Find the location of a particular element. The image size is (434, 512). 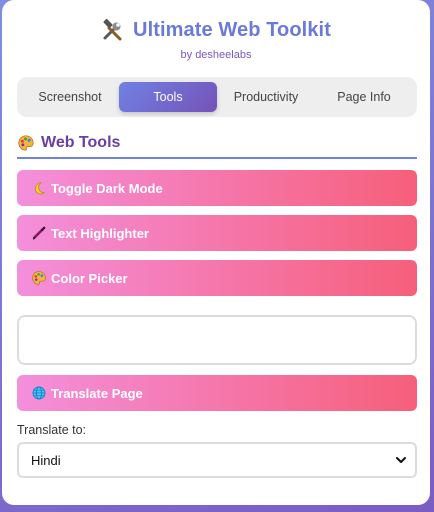

tab-tools: Tools is located at coordinates (168, 97).